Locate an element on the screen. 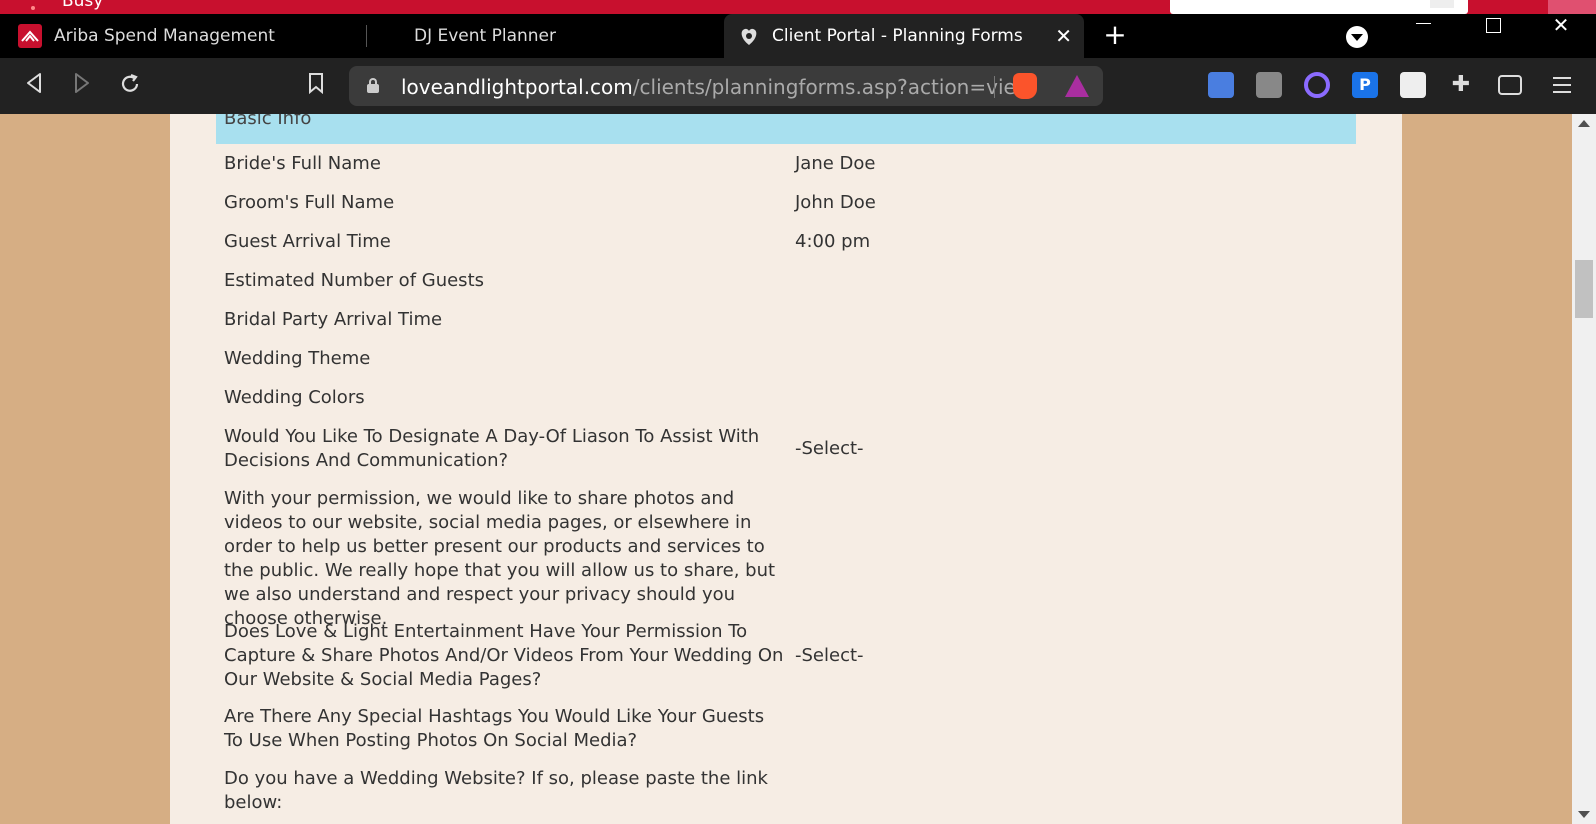  upload-extension-icon is located at coordinates (1413, 85).